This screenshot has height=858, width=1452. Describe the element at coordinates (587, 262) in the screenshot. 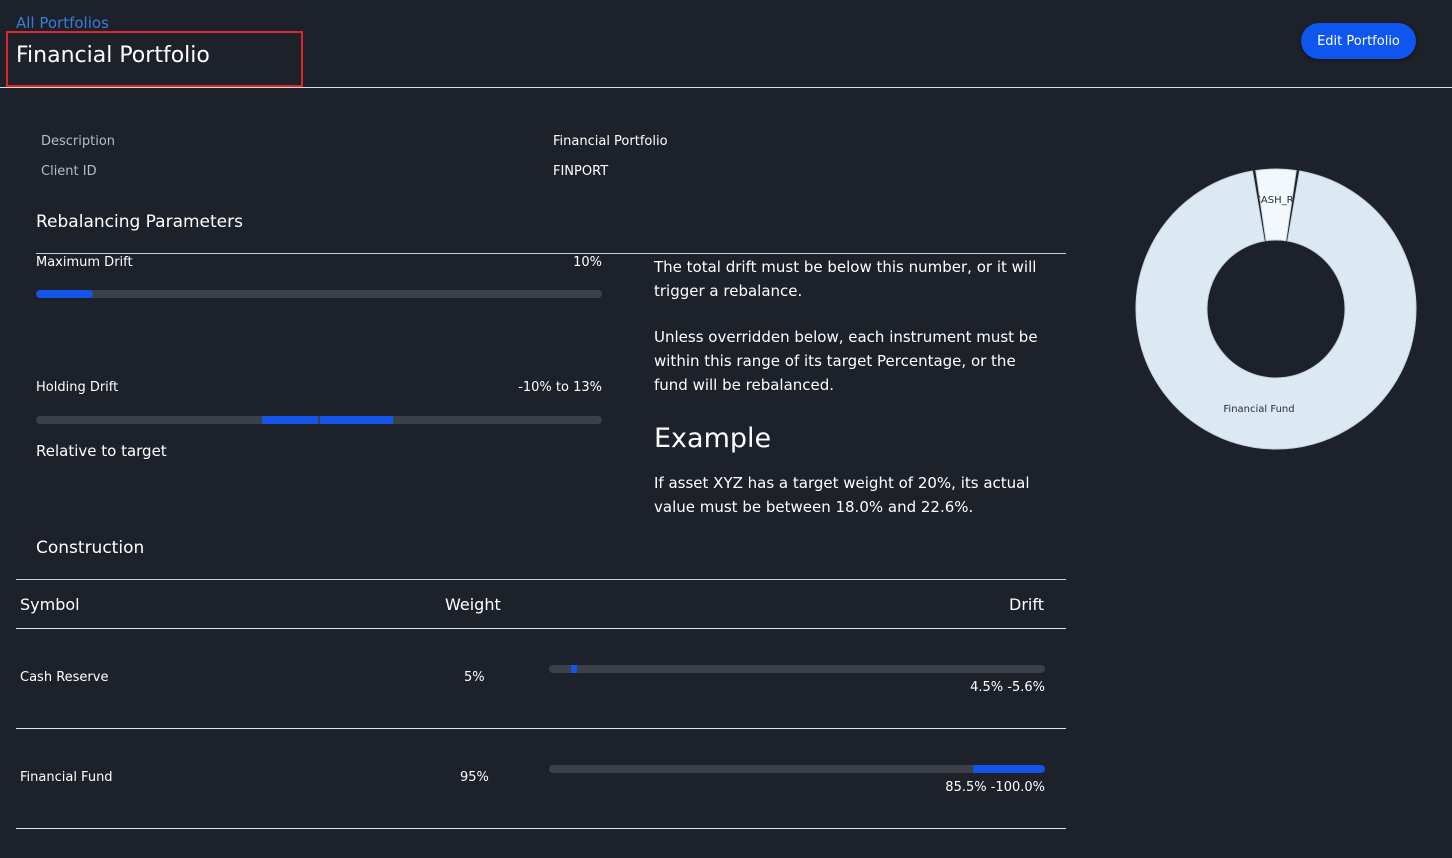

I see `max-drift-value: 10%` at that location.